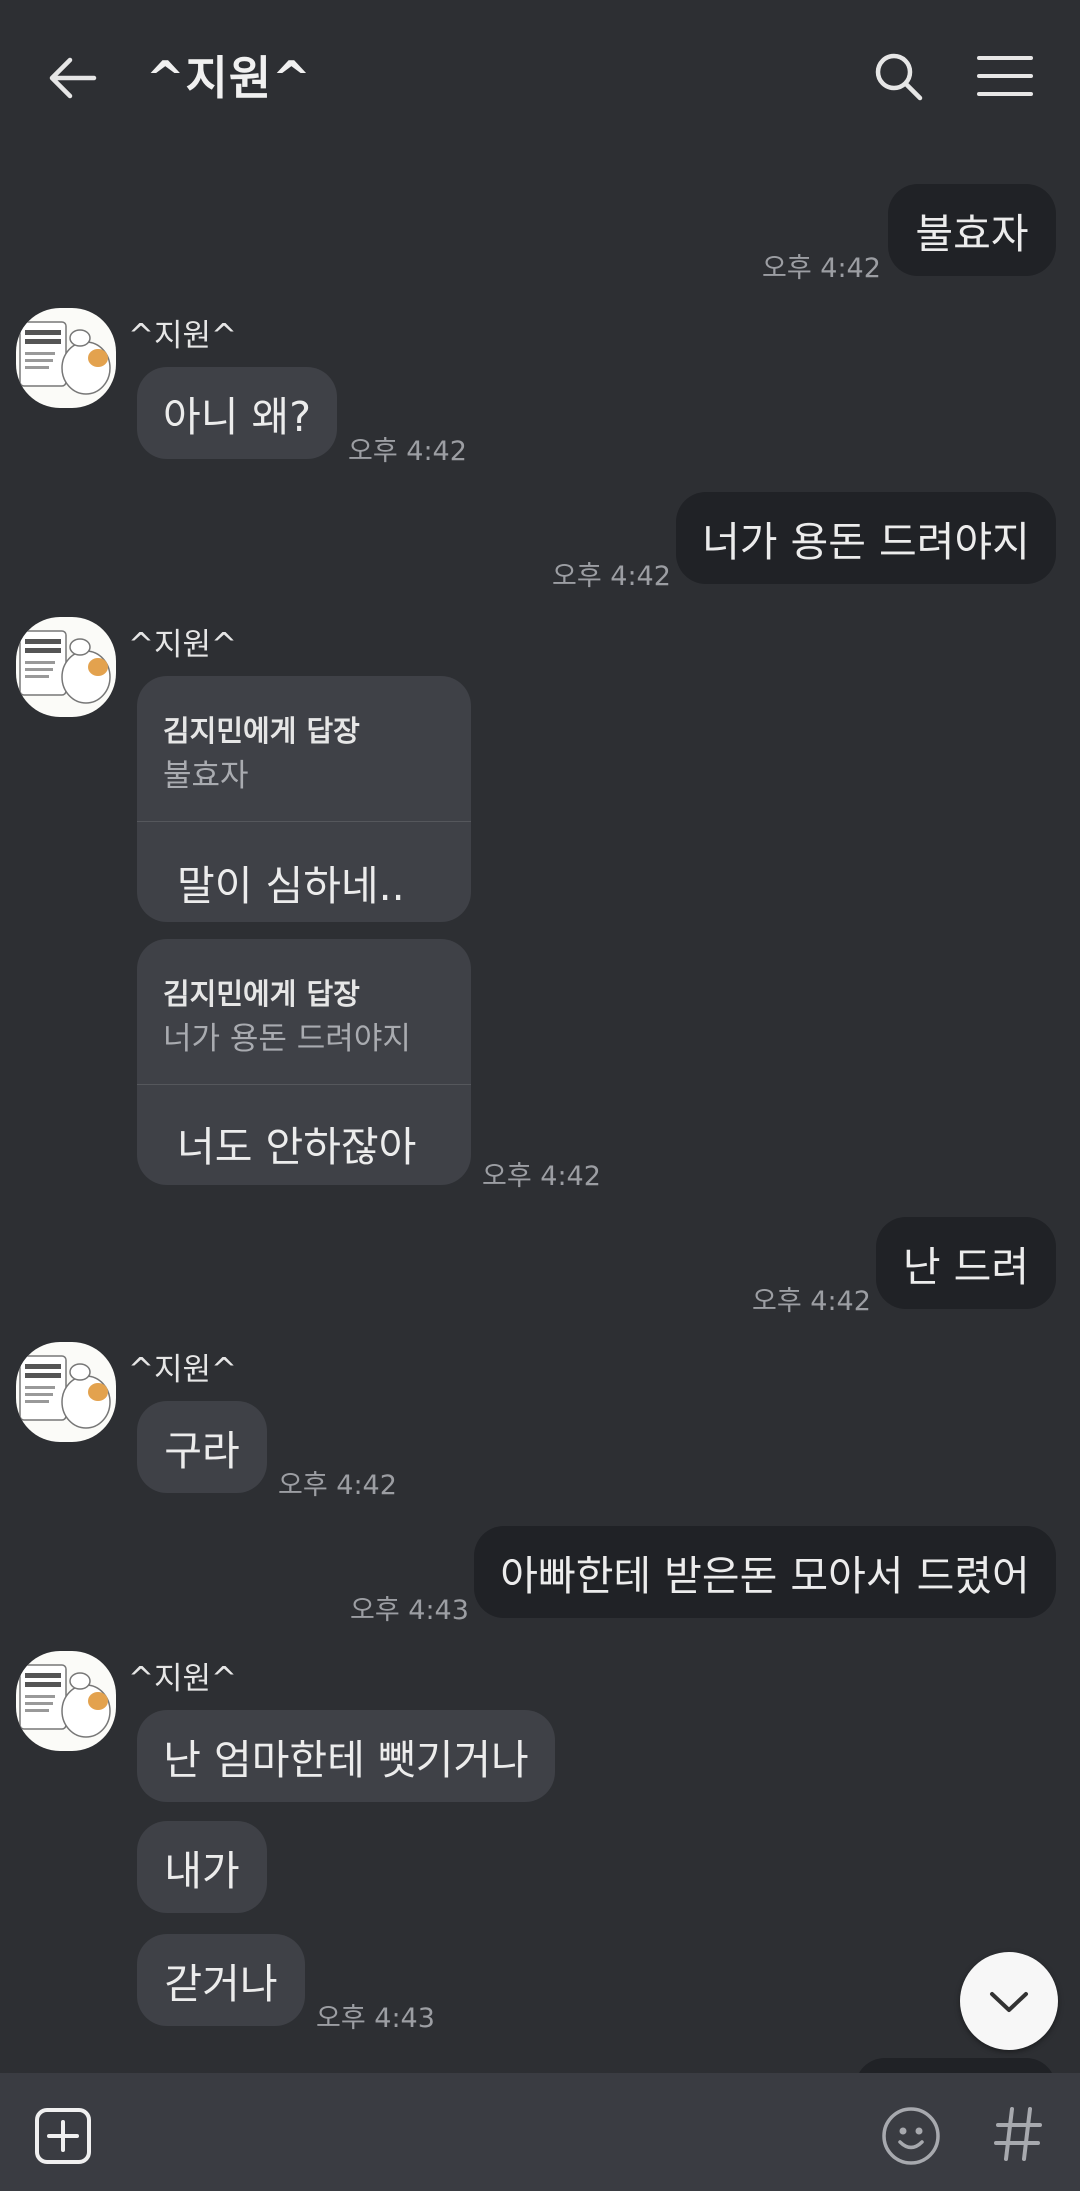  I want to click on reply-message: 김지민에게 답장 불효자 말이 심하네.., so click(304, 799).